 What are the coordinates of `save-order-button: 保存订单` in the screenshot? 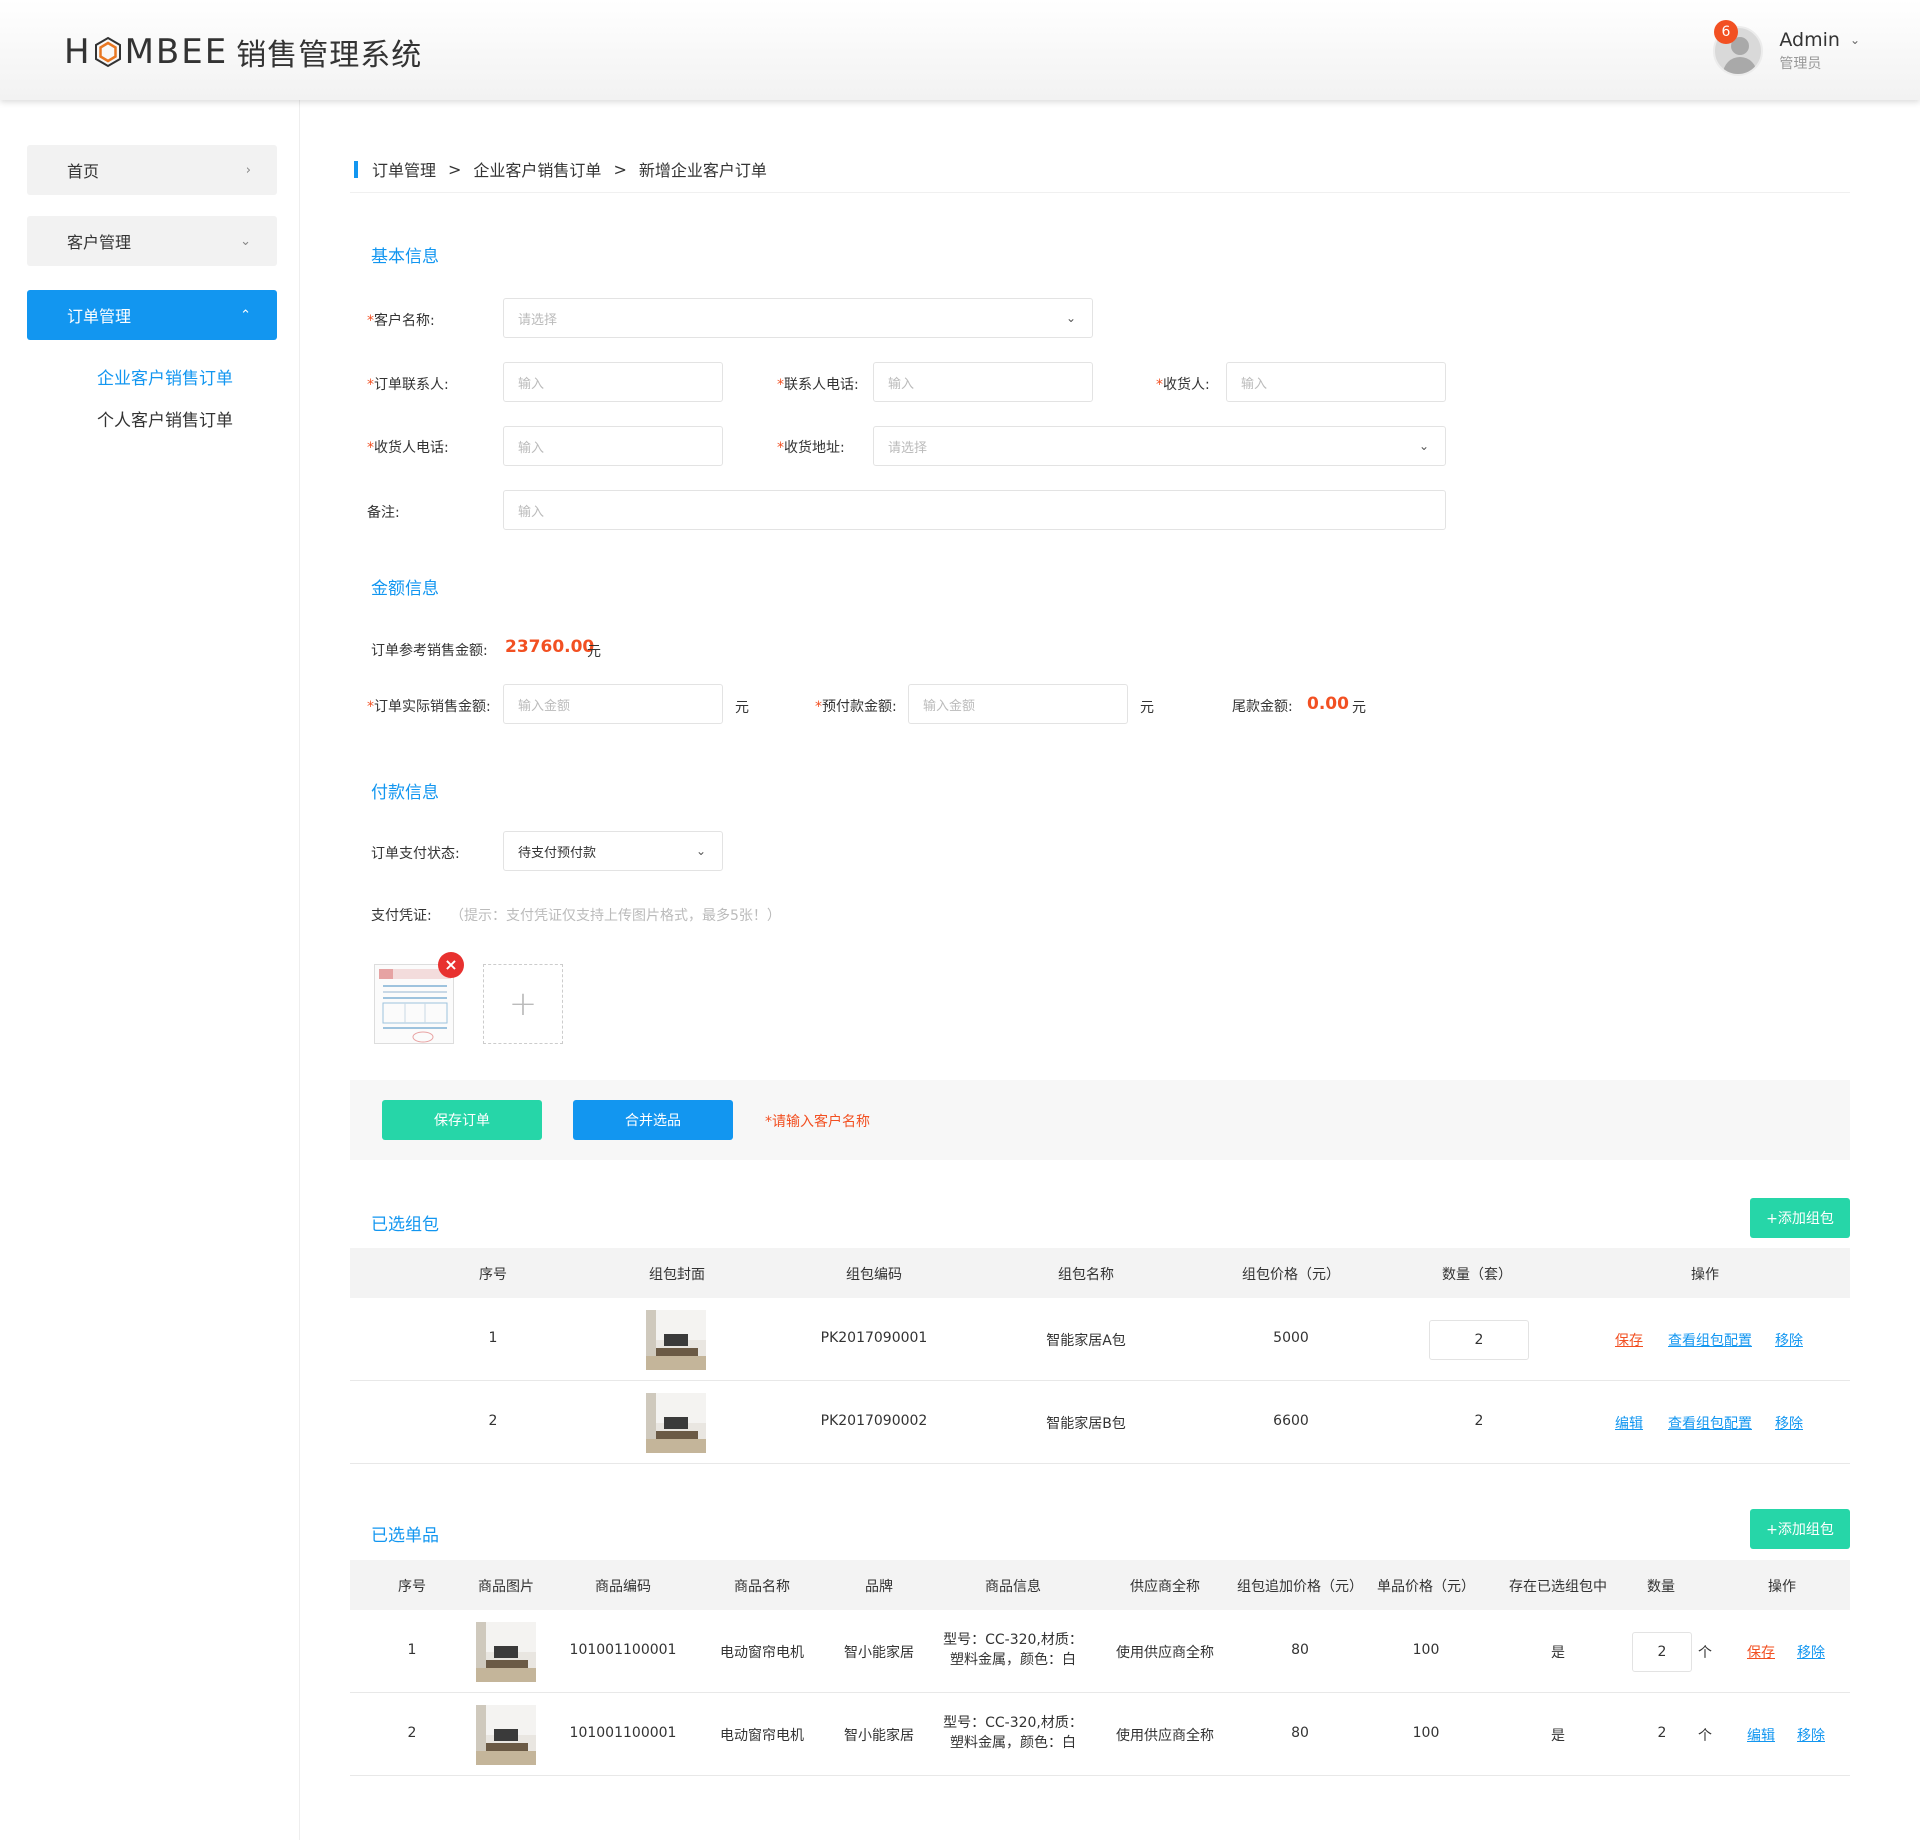 It's located at (462, 1120).